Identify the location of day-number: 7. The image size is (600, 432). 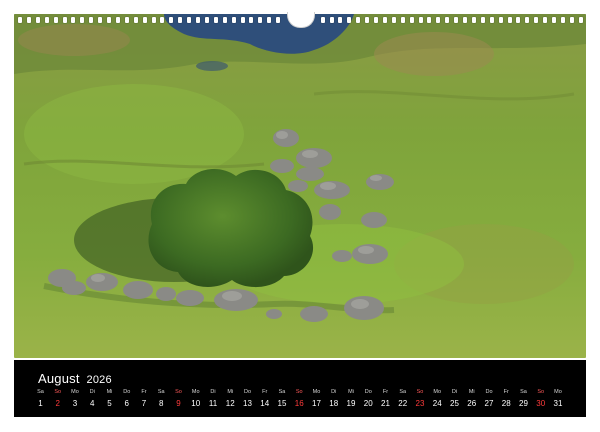
(144, 403).